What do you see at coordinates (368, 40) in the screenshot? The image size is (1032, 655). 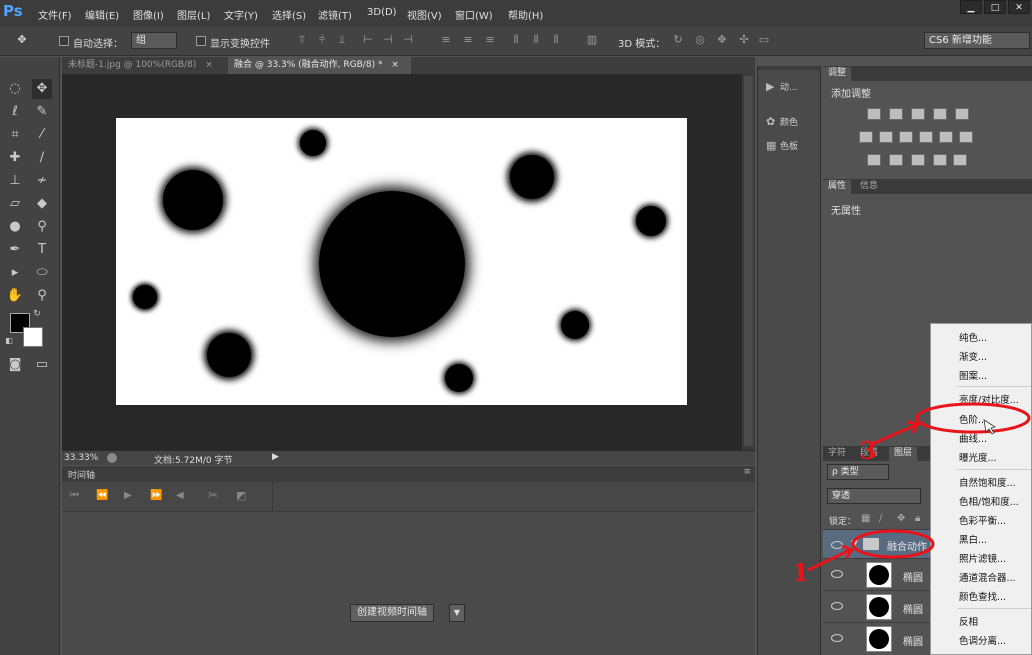 I see `align-left-icon: ⊢` at bounding box center [368, 40].